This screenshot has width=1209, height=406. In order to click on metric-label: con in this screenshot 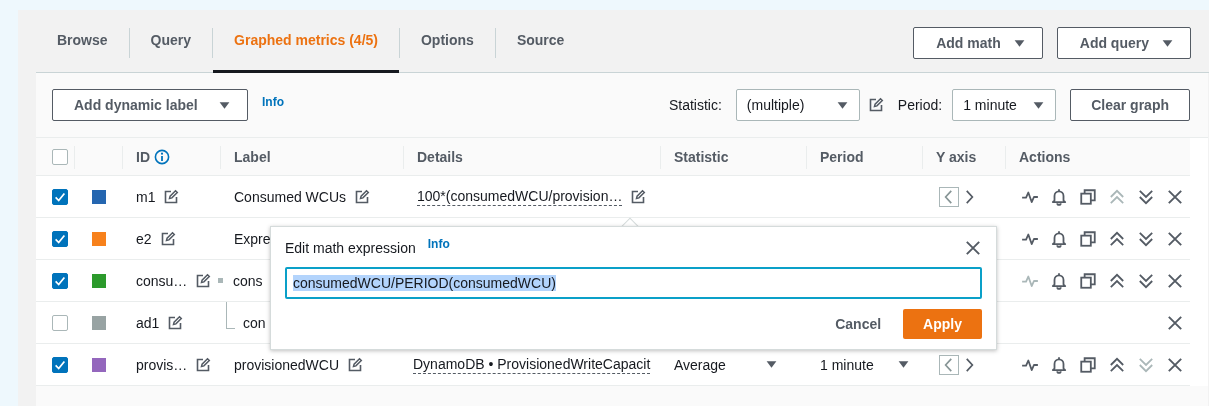, I will do `click(254, 322)`.